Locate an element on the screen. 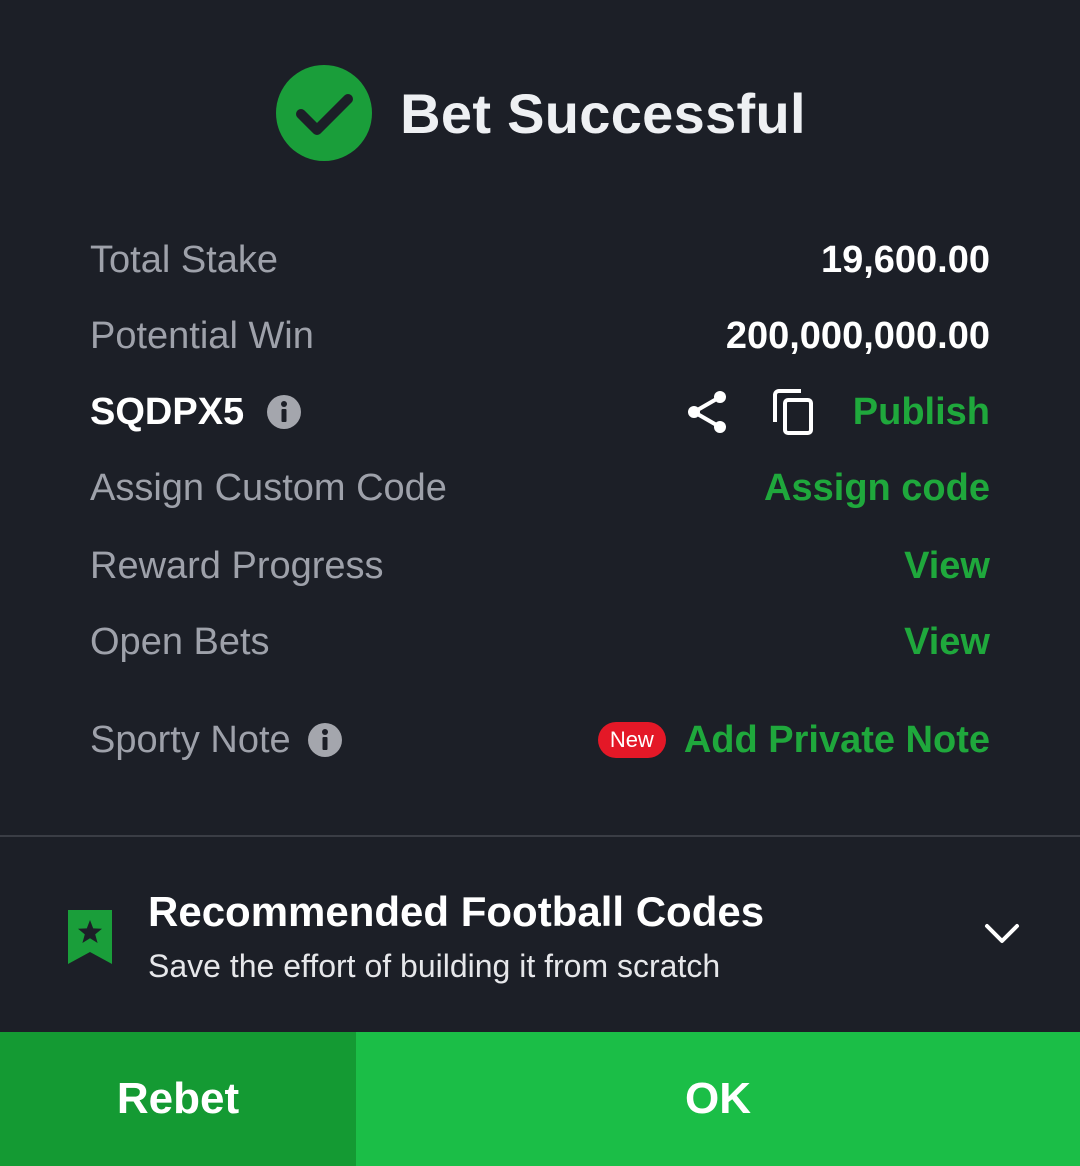 This screenshot has height=1166, width=1080. sporty-note-label: Sporty Note is located at coordinates (190, 739).